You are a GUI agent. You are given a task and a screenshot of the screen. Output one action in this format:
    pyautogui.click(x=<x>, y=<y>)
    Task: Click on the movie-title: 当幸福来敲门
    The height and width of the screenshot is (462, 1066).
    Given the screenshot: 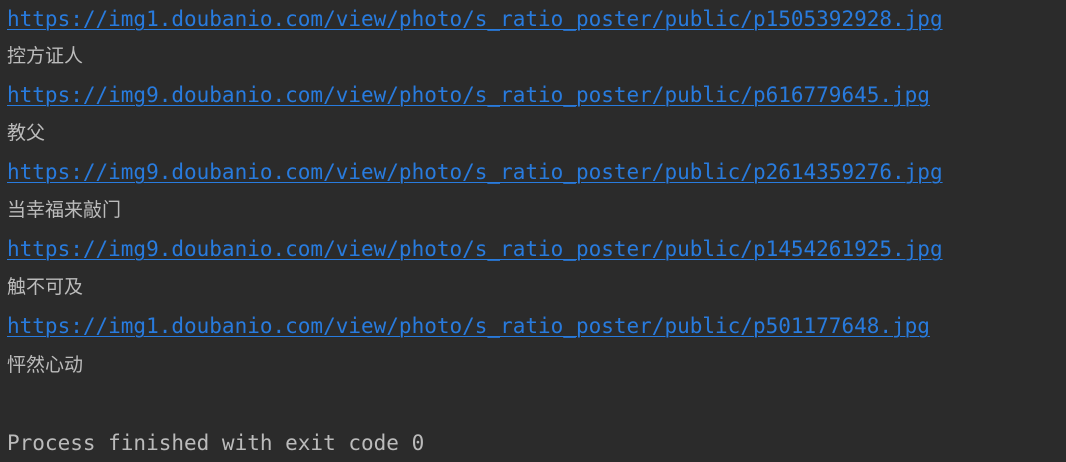 What is the action you would take?
    pyautogui.click(x=64, y=210)
    